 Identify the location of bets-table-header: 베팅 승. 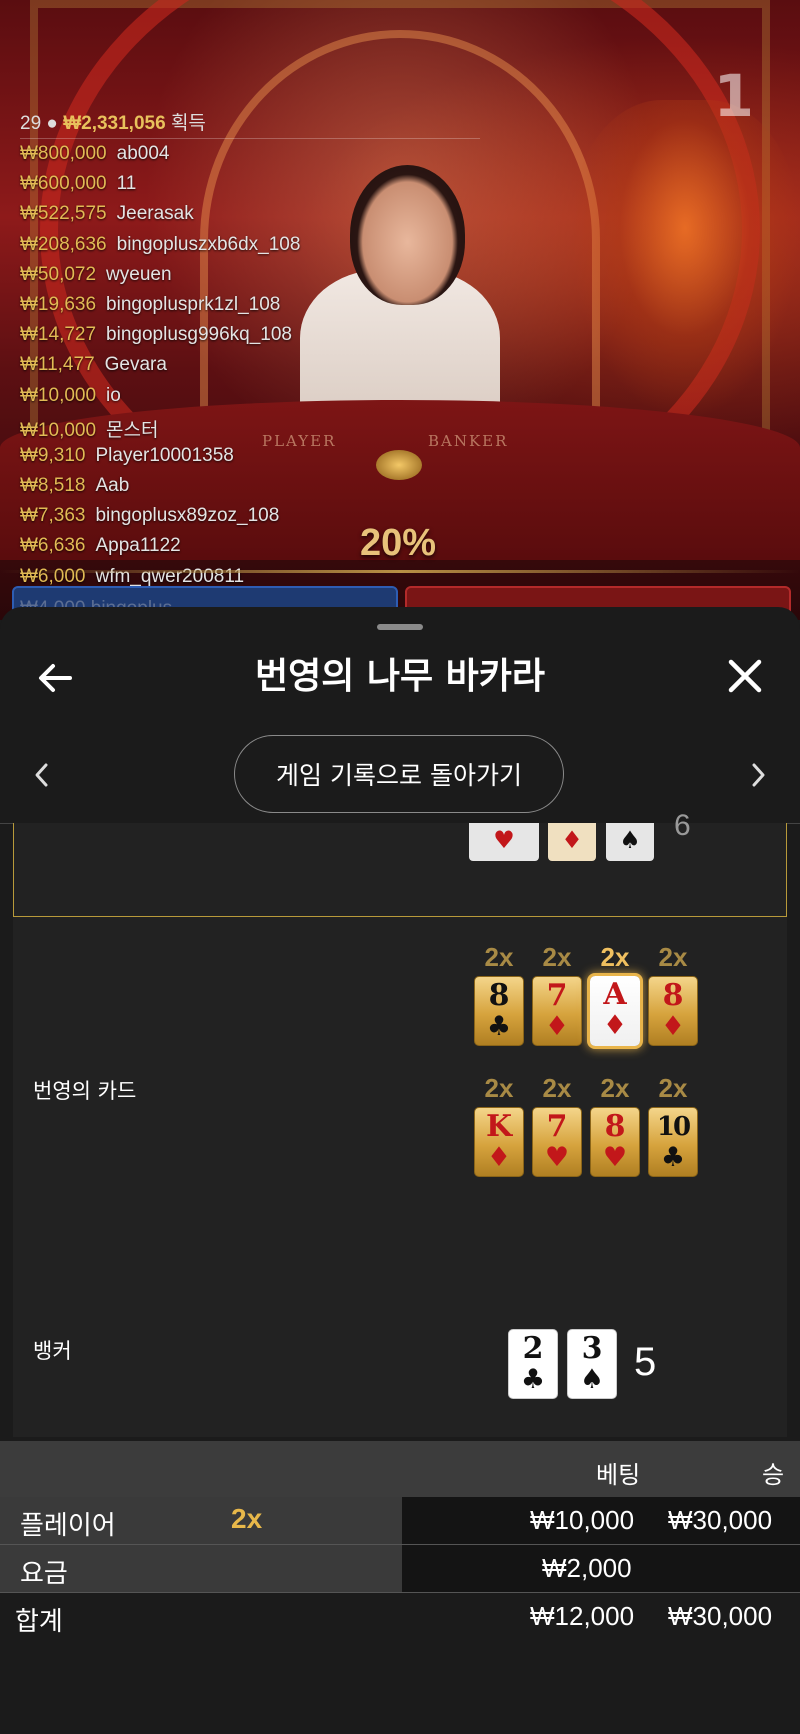
(400, 1469).